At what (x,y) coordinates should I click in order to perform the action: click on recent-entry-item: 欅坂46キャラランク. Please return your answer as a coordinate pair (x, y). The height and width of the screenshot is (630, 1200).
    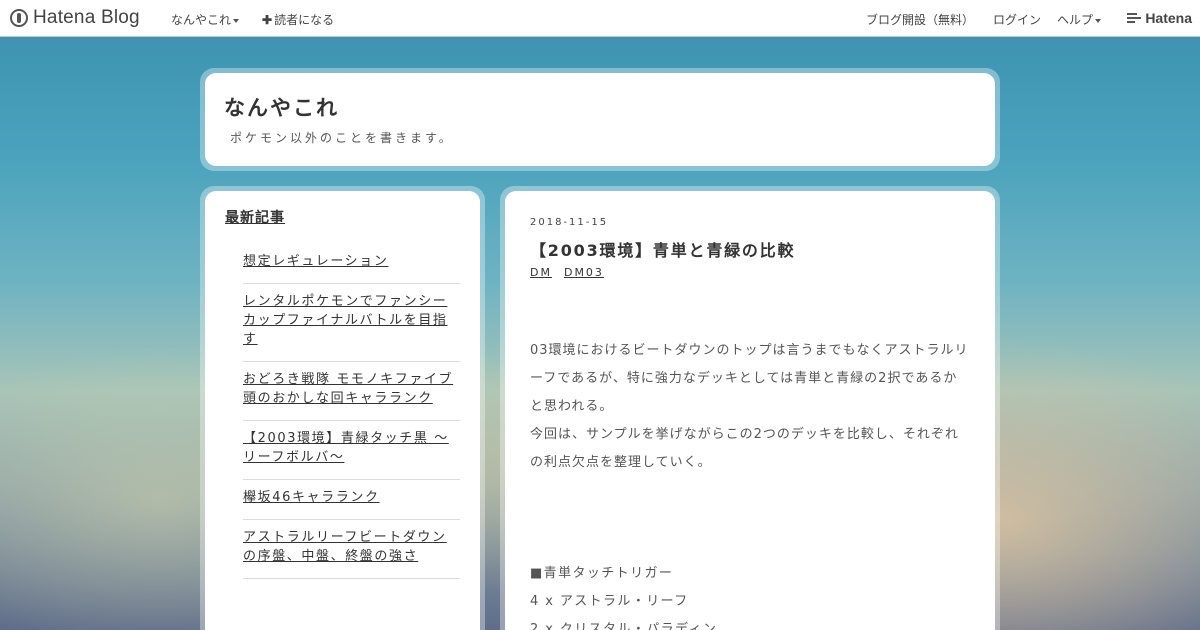
    Looking at the image, I should click on (351, 500).